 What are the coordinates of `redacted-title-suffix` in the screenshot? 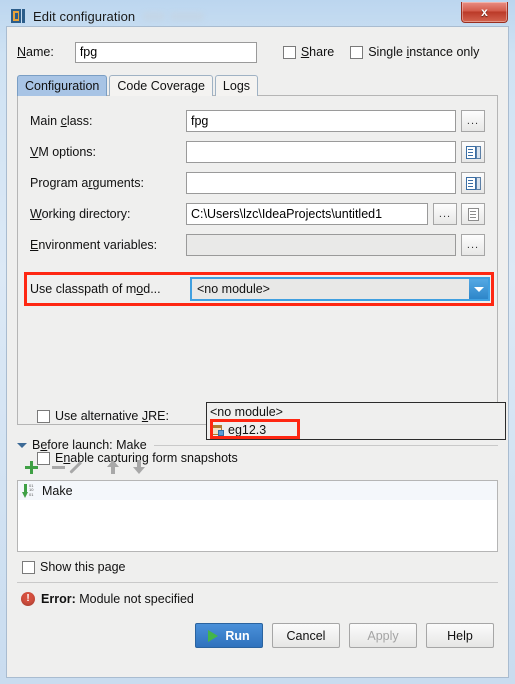 It's located at (174, 16).